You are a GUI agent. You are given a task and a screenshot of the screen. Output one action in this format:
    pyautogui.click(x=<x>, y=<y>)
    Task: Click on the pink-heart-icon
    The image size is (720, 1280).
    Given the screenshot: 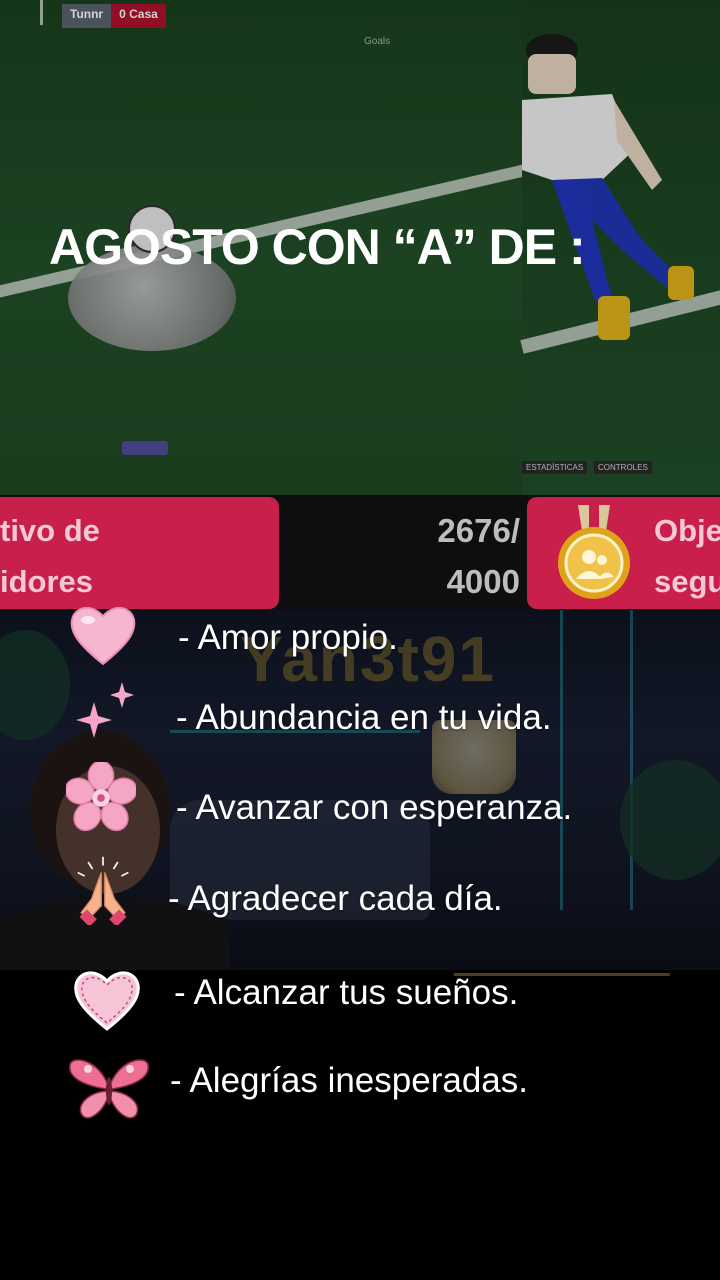 What is the action you would take?
    pyautogui.click(x=103, y=636)
    